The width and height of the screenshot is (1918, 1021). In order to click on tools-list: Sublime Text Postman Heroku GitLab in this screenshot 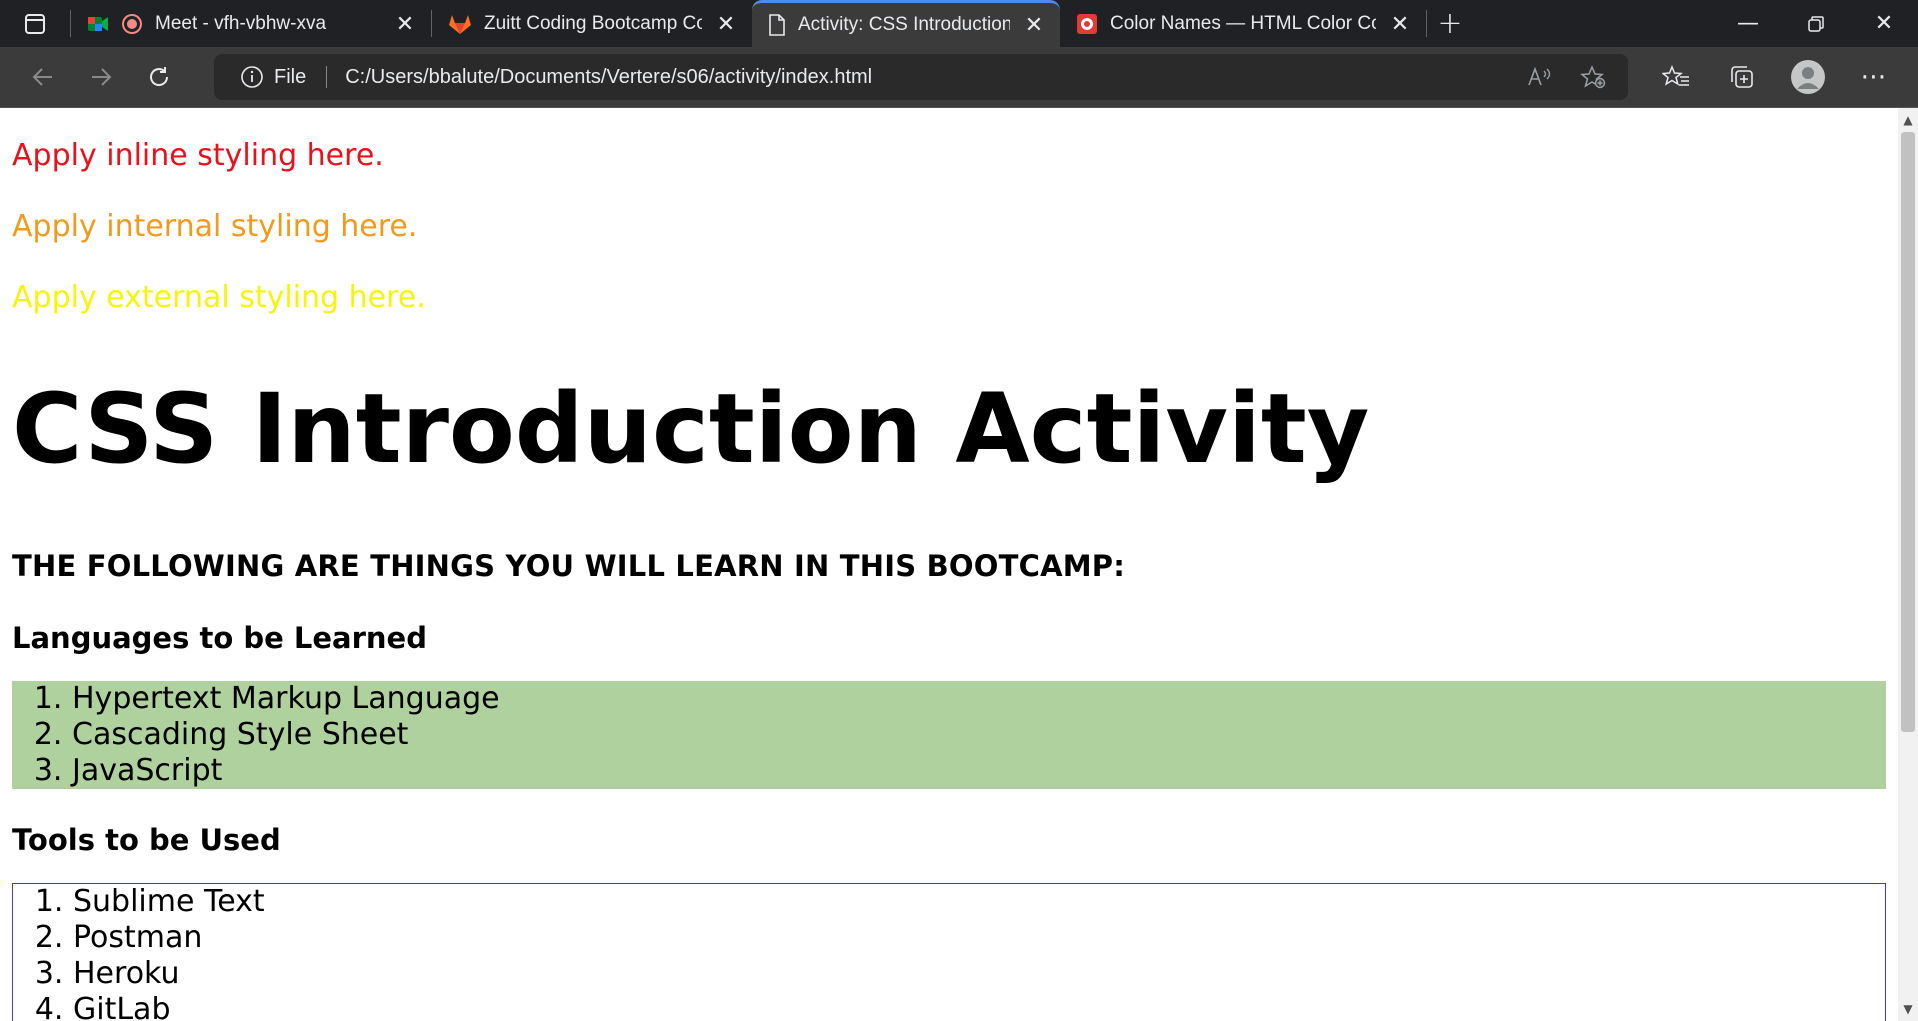, I will do `click(949, 951)`.